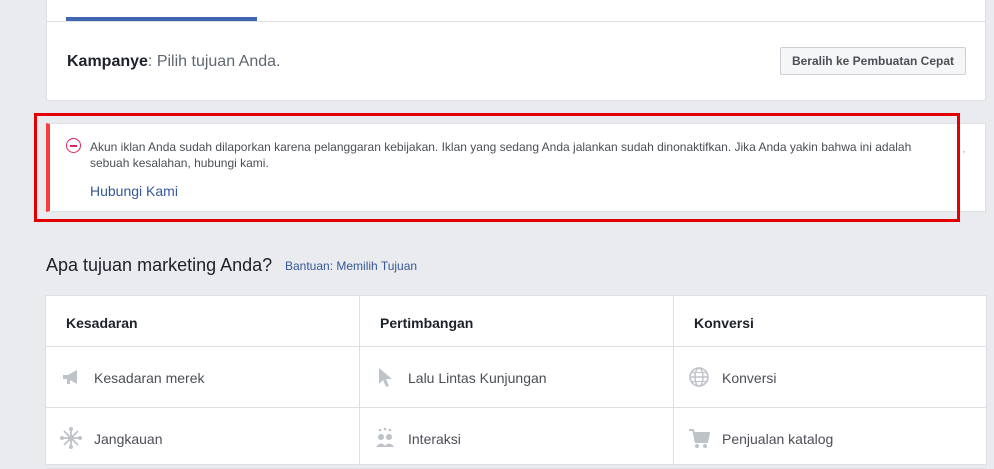 This screenshot has height=469, width=994. I want to click on objective-engagement: Interaksi, so click(517, 438).